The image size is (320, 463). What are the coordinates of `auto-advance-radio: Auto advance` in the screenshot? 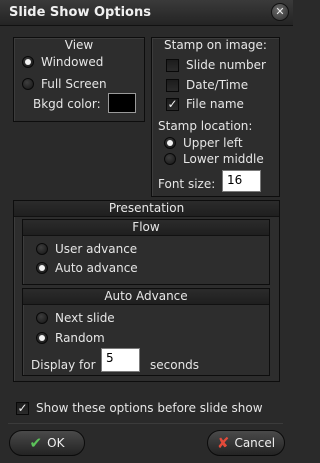 It's located at (87, 268).